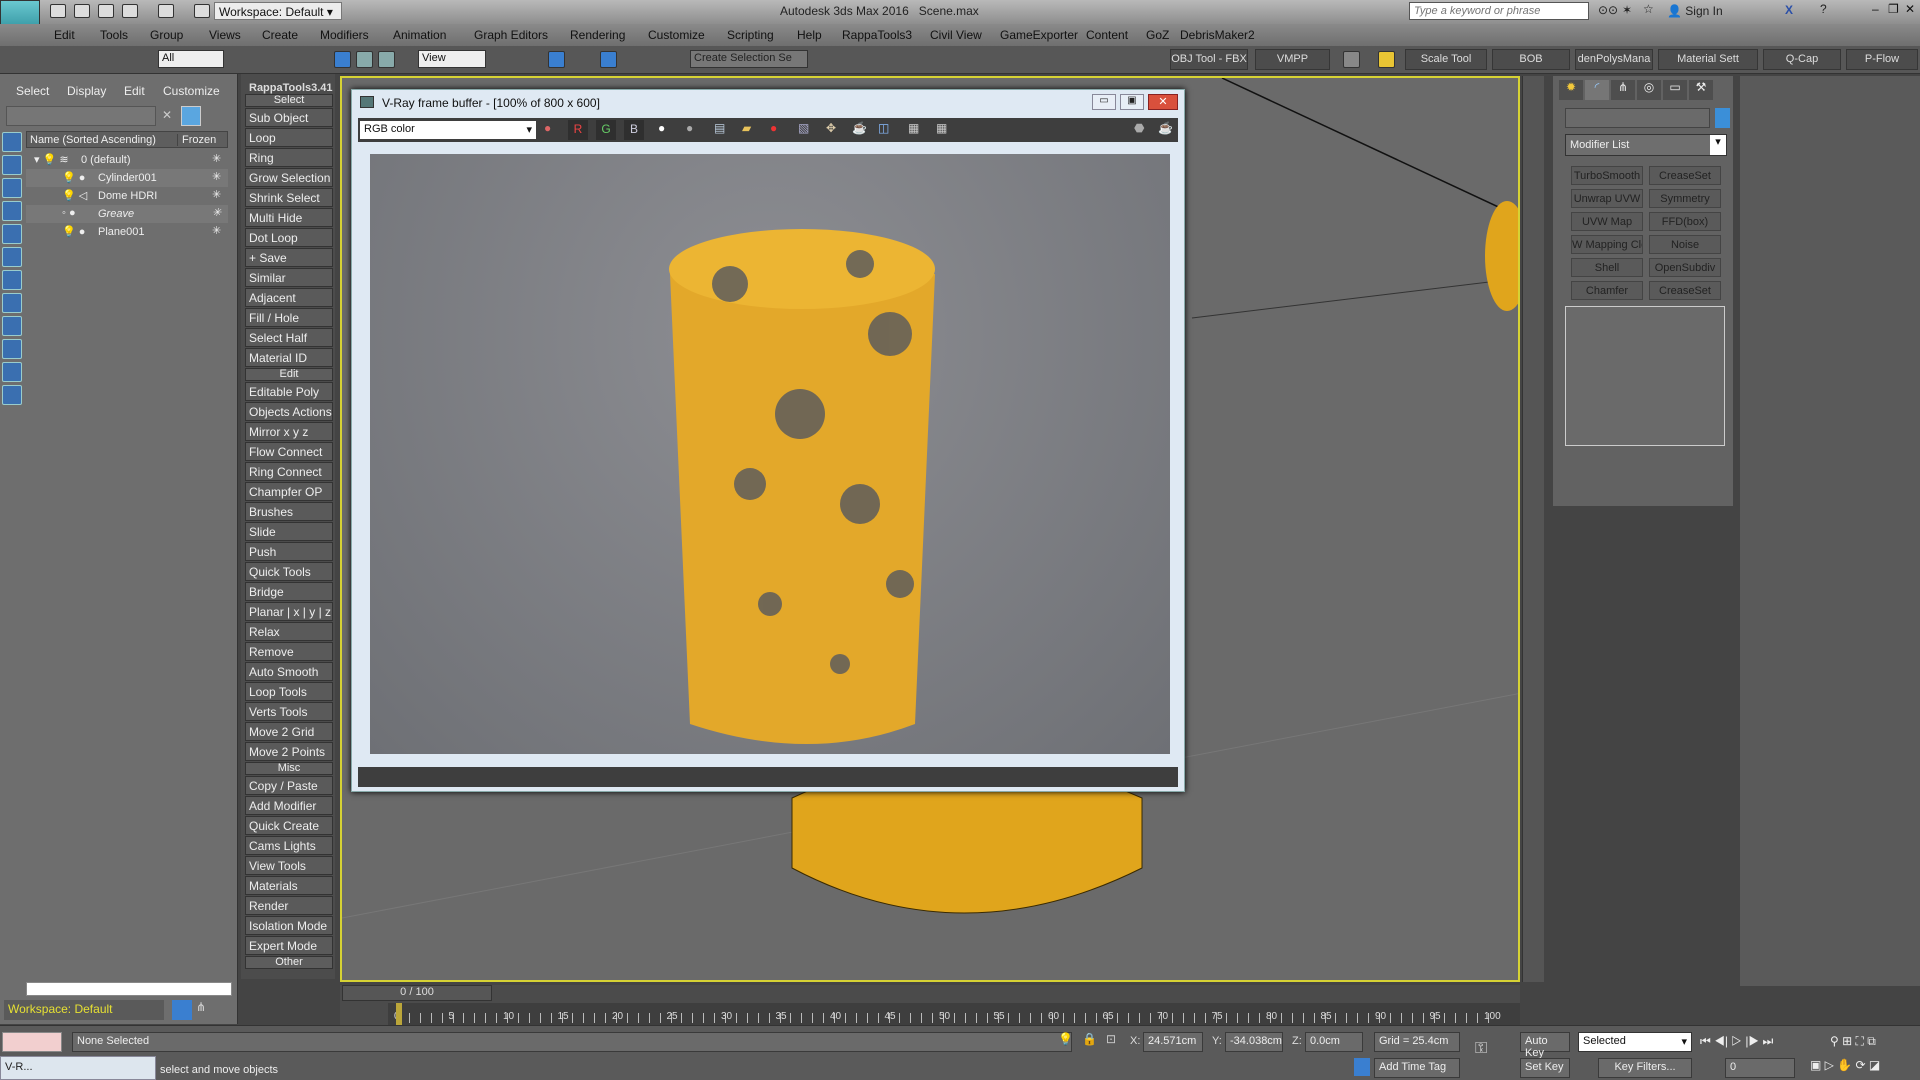  Describe the element at coordinates (913, 128) in the screenshot. I see `ab-compare-a-icon: ▦` at that location.